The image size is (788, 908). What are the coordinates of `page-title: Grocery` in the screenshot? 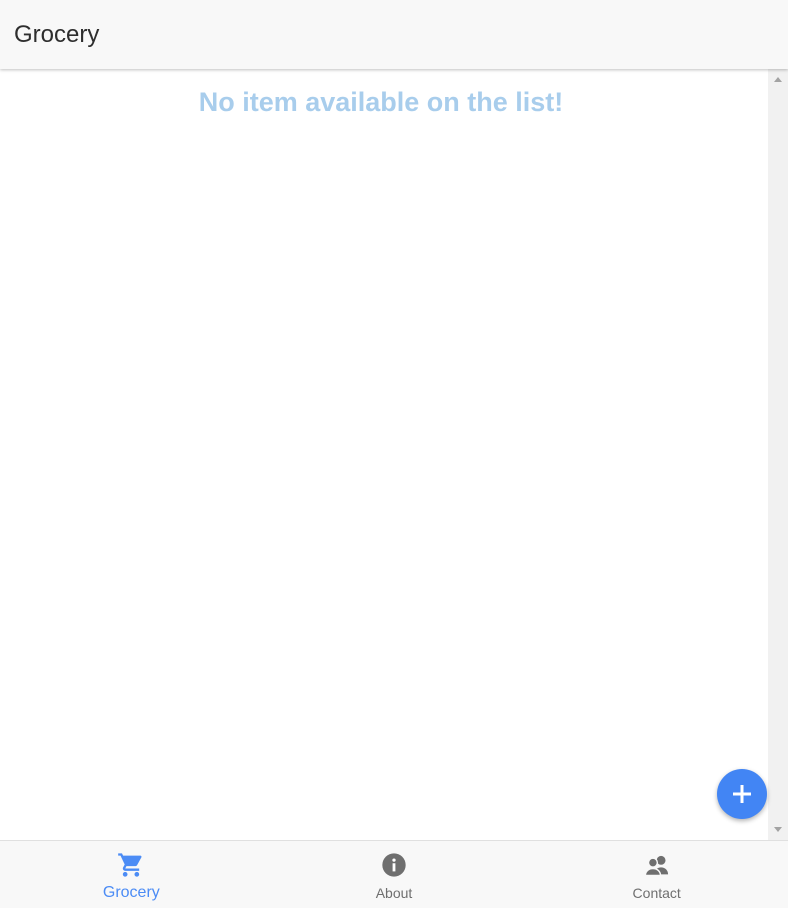 It's located at (57, 34).